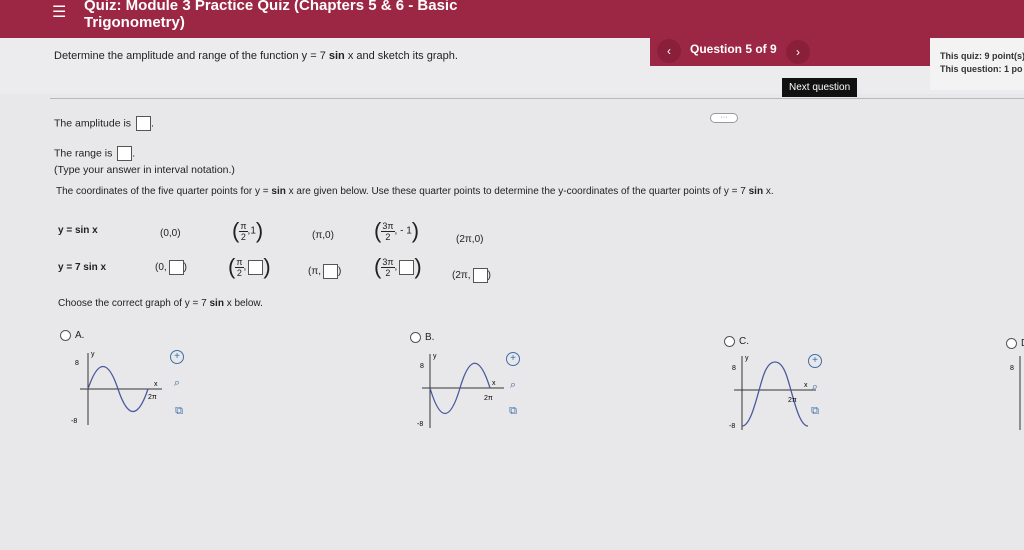 This screenshot has width=1024, height=550. What do you see at coordinates (152, 397) in the screenshot?
I see `option-a-two-pi: 2π` at bounding box center [152, 397].